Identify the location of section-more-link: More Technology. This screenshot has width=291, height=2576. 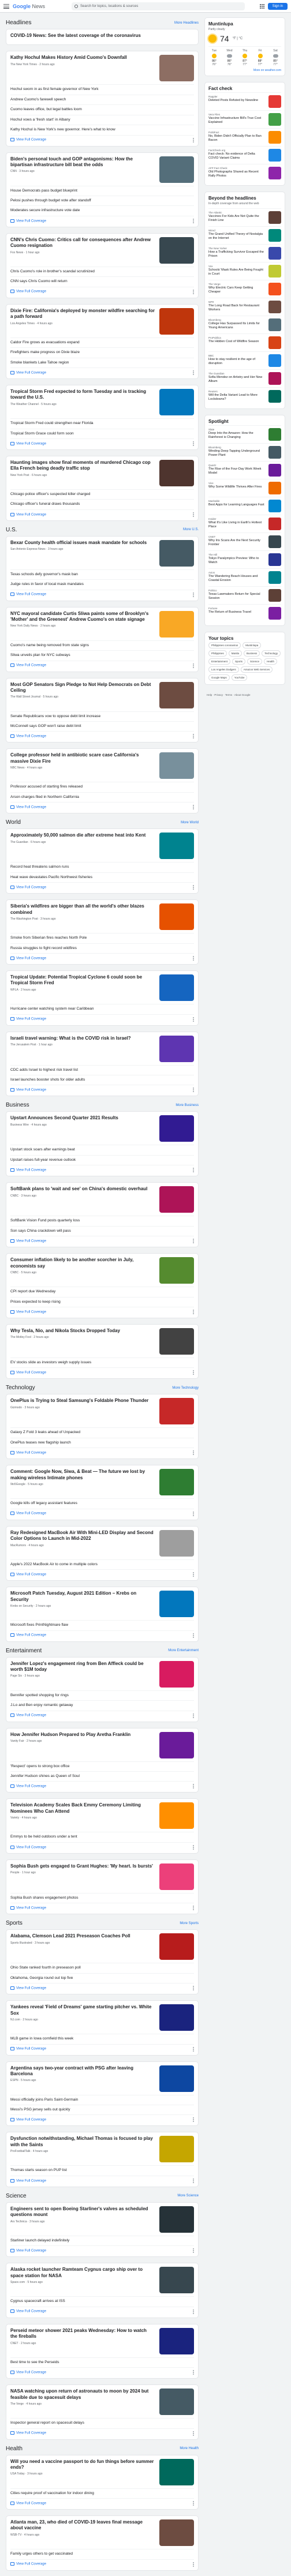
(185, 1388).